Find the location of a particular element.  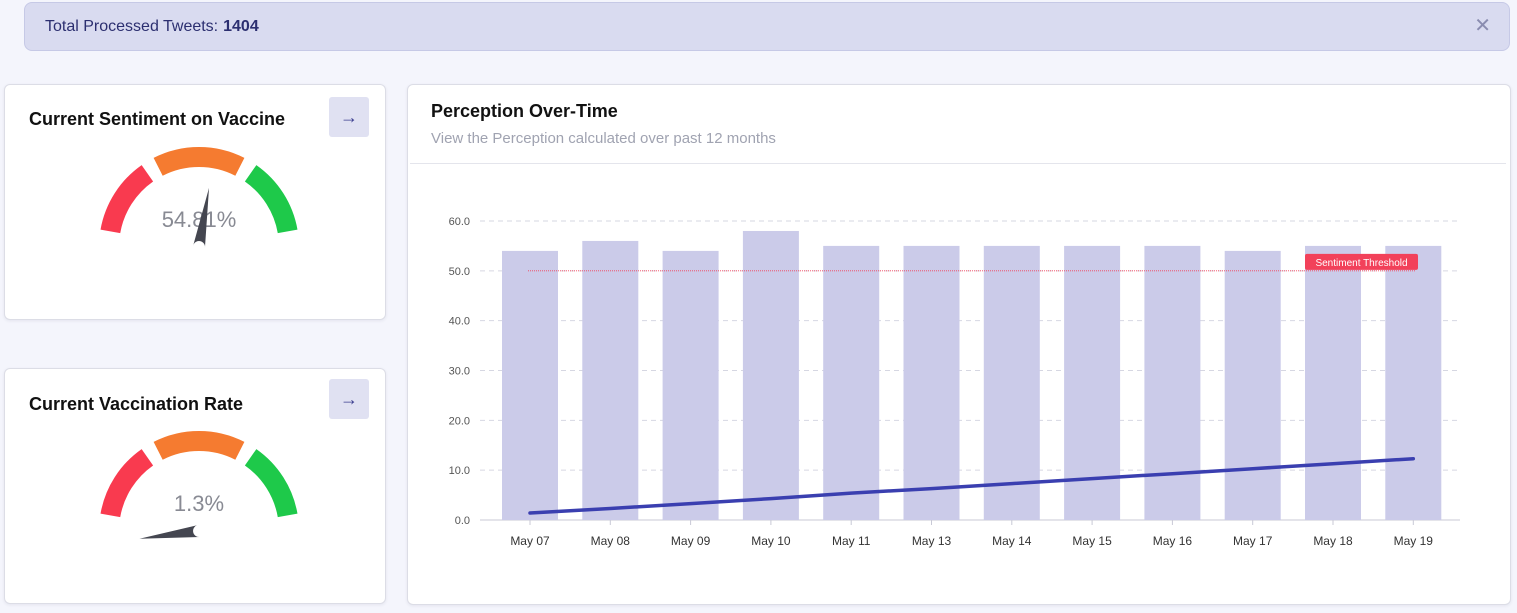

x-tick-label: May 13 is located at coordinates (932, 541).